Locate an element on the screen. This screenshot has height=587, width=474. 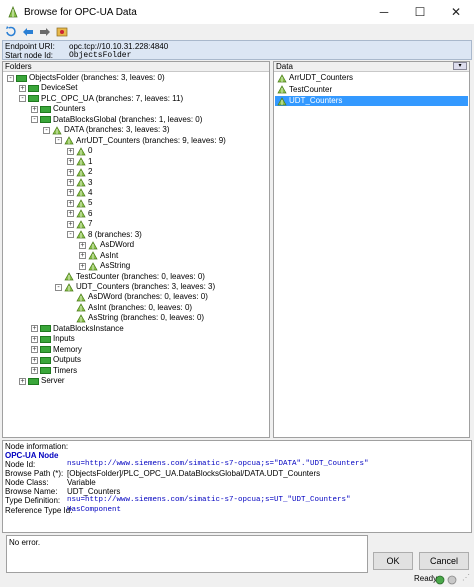
tree-node: +0 is located at coordinates (79, 151).